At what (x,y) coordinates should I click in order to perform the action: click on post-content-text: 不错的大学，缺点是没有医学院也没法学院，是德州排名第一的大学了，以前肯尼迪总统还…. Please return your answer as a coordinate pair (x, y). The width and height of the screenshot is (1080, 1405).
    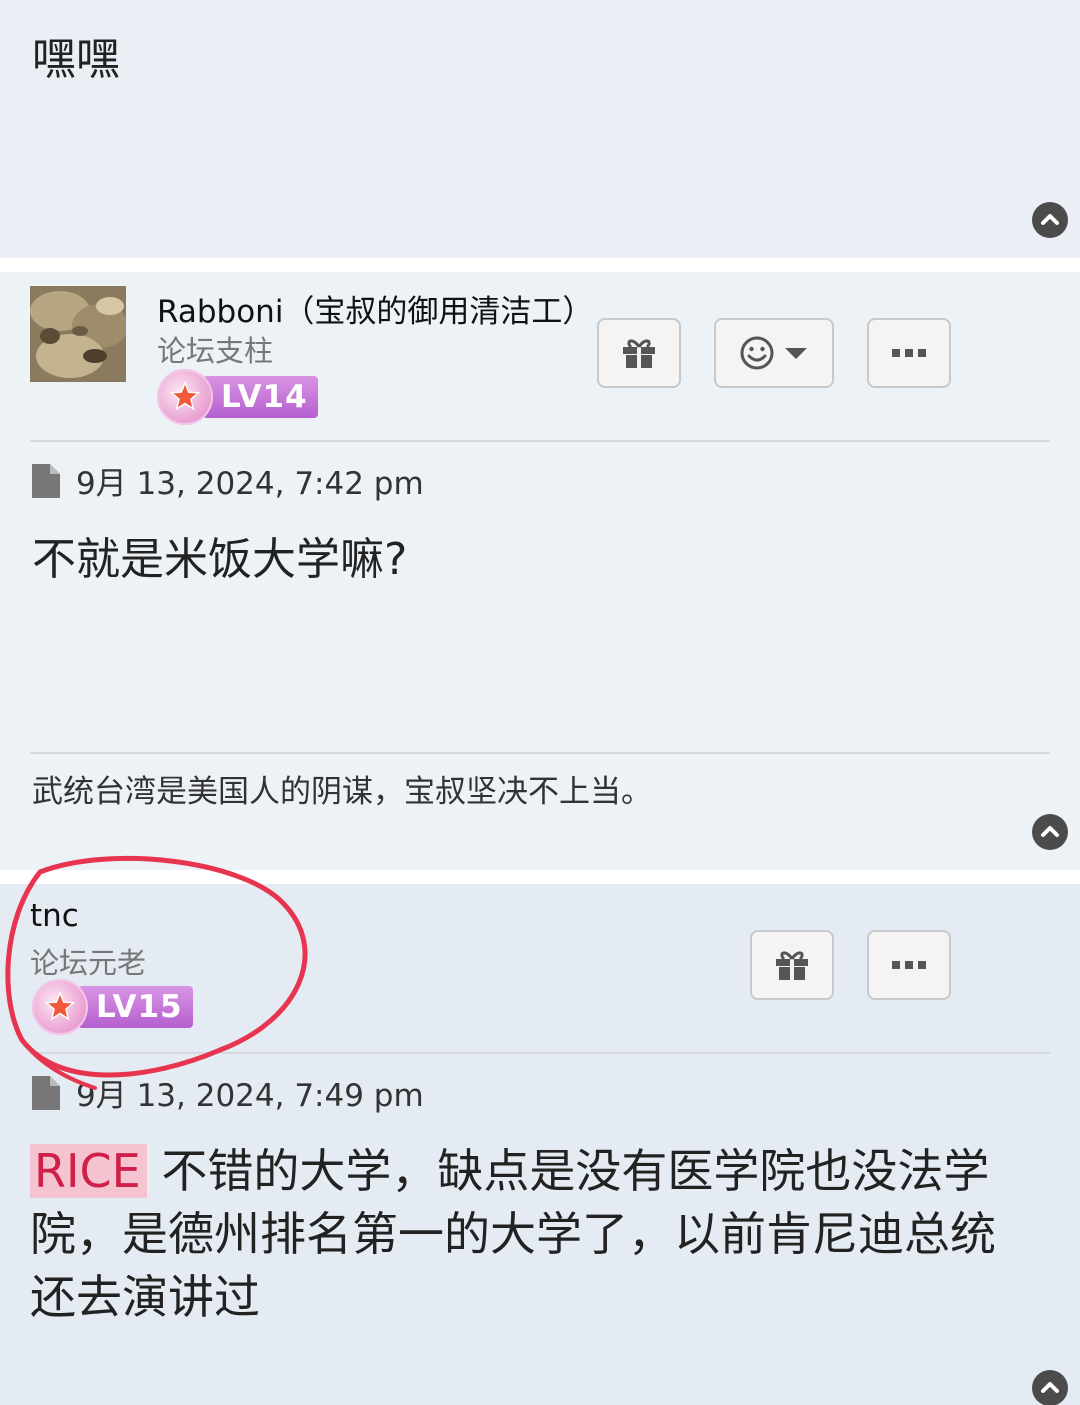
    Looking at the image, I should click on (513, 1234).